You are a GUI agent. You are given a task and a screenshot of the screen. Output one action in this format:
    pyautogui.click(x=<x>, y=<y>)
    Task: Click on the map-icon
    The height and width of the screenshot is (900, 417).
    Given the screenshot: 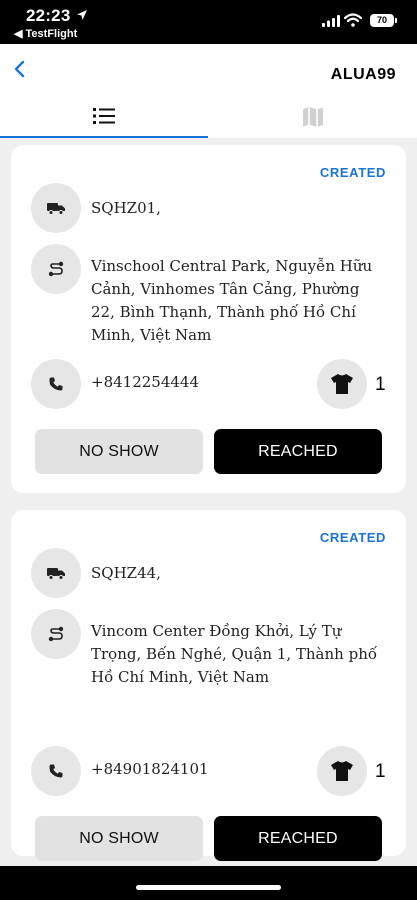 What is the action you would take?
    pyautogui.click(x=313, y=117)
    